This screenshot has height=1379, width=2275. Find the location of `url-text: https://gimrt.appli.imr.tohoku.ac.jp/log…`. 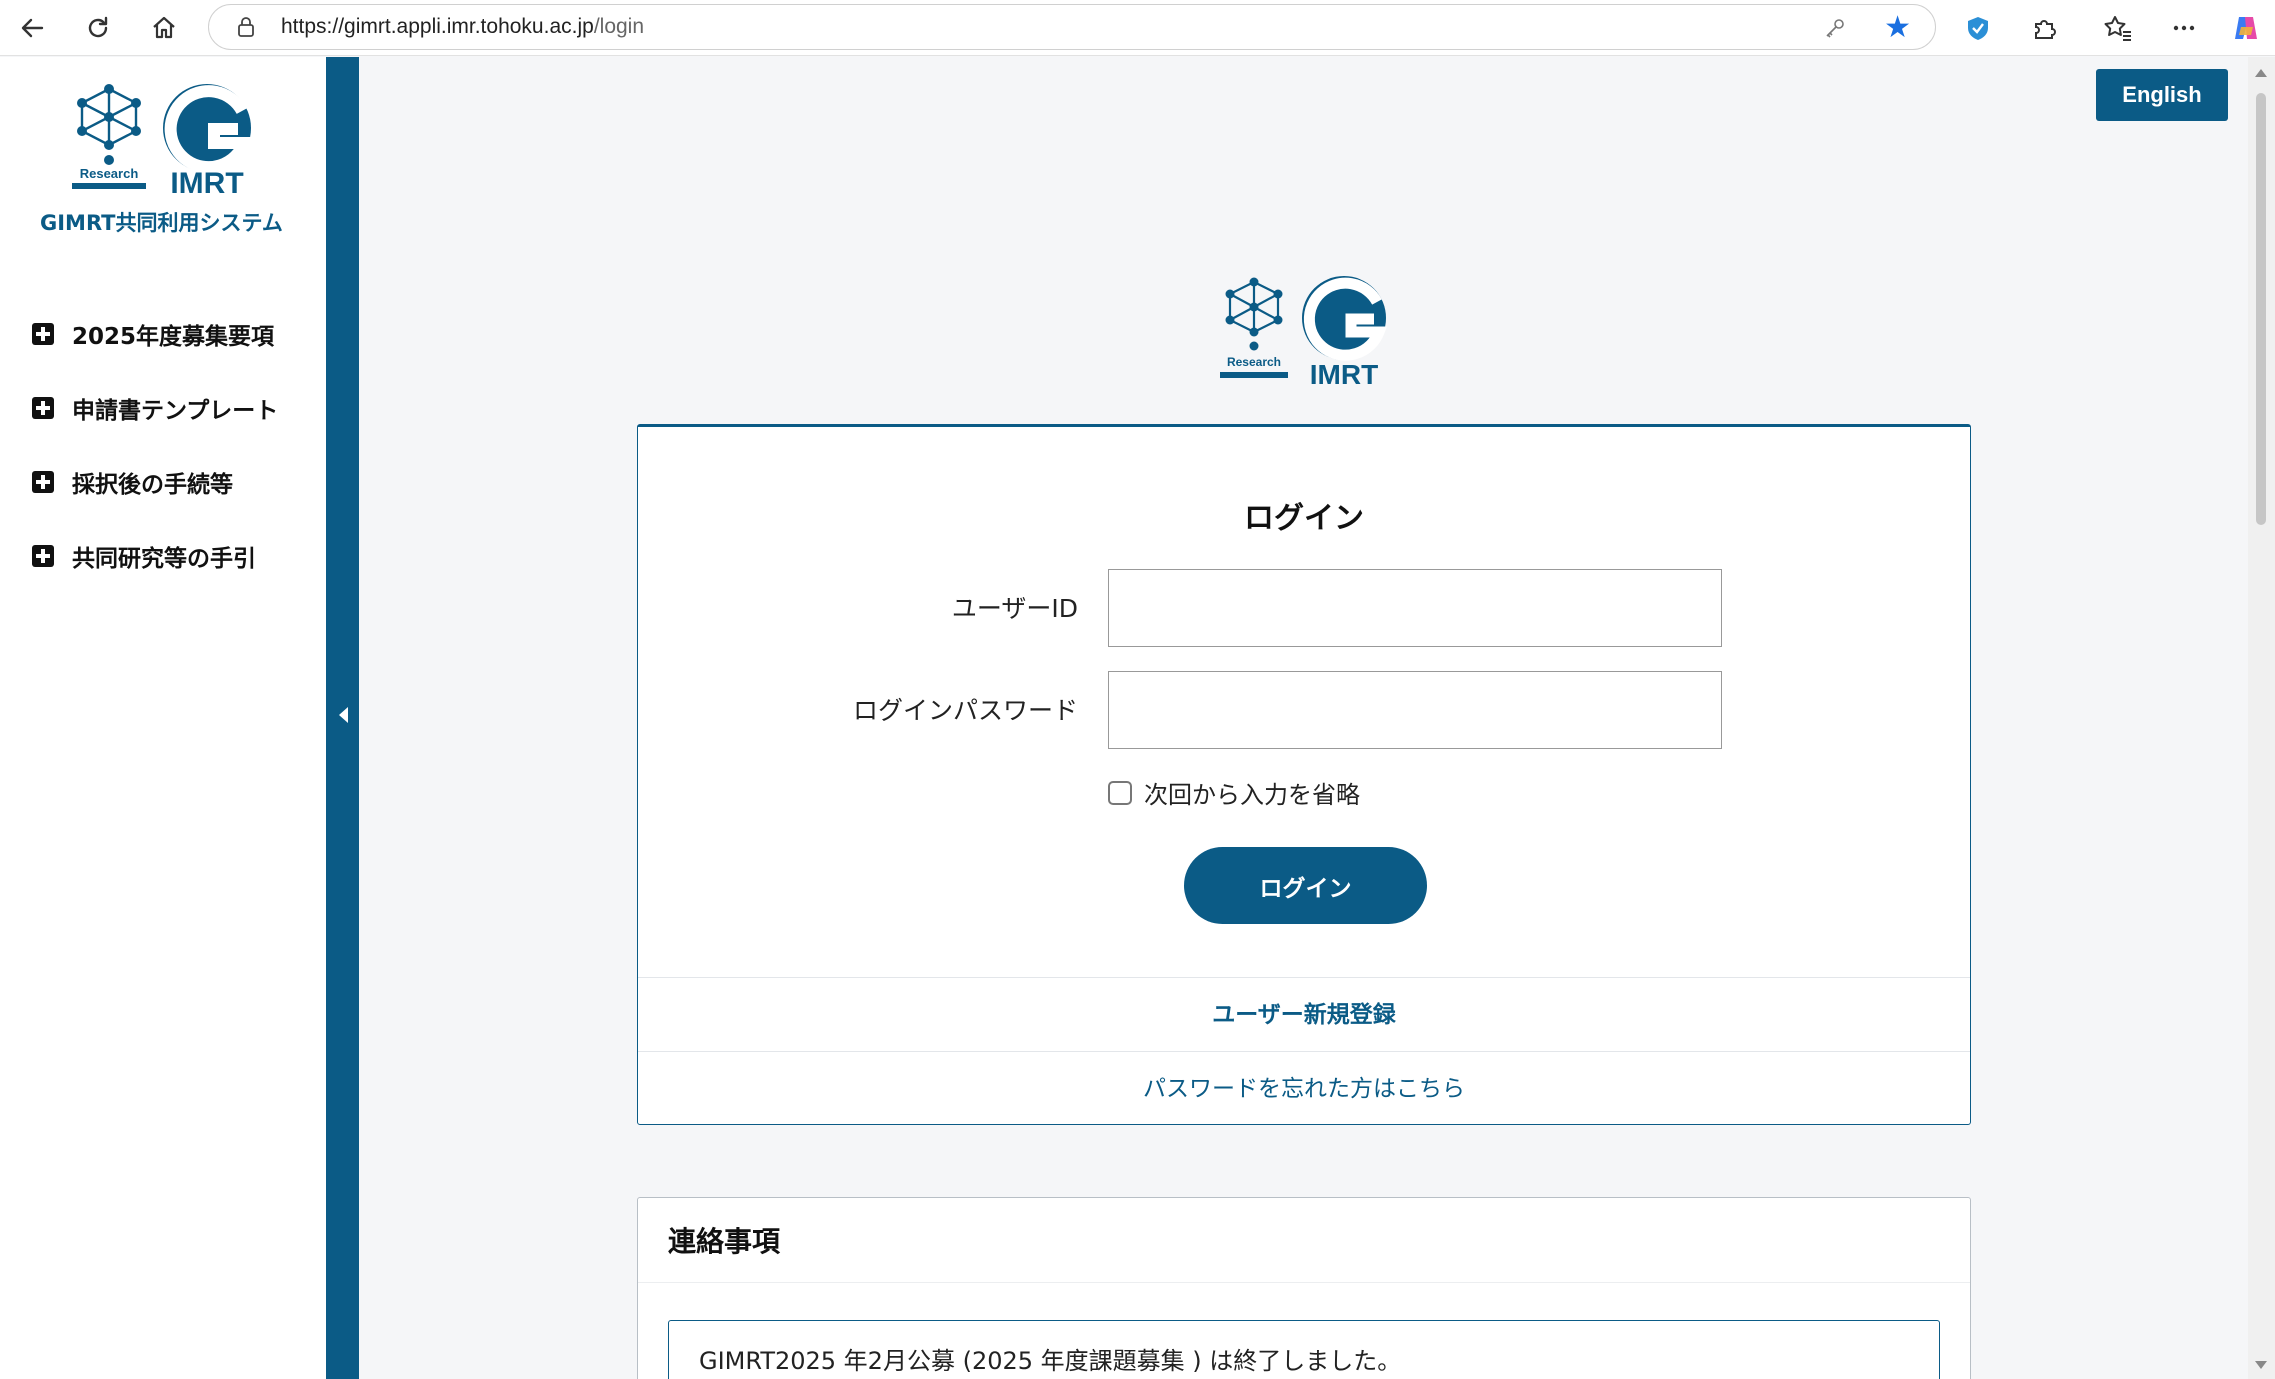

url-text: https://gimrt.appli.imr.tohoku.ac.jp/log… is located at coordinates (462, 27).